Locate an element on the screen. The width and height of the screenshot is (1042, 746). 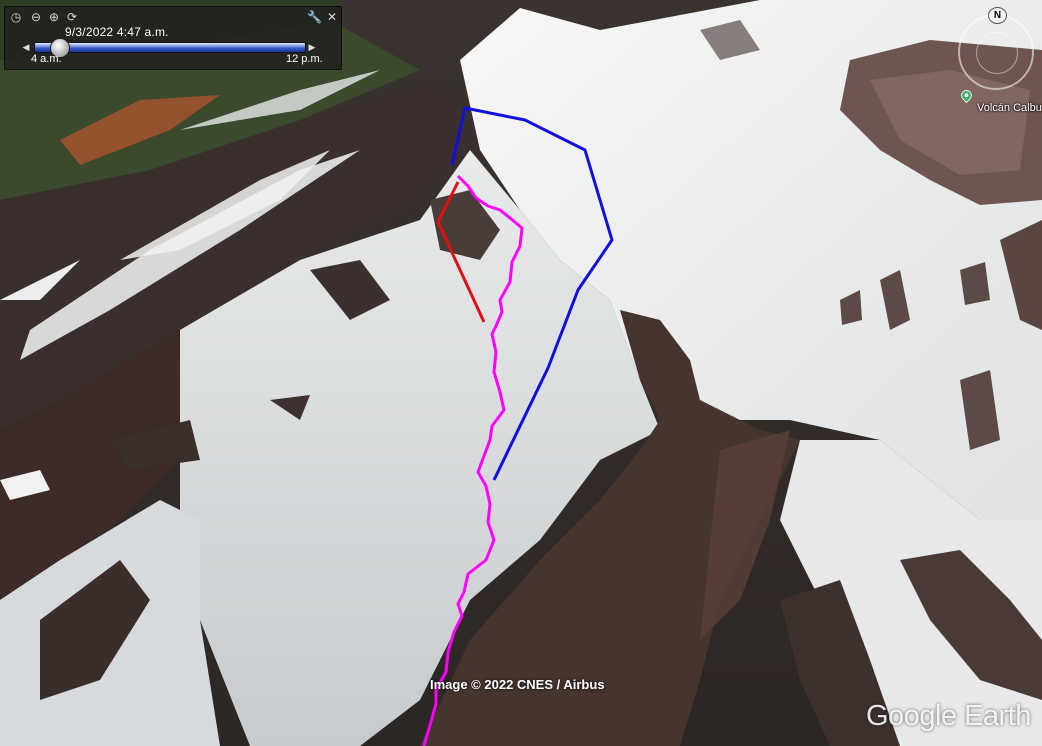
timeline-end-label: 12 p.m. is located at coordinates (304, 59).